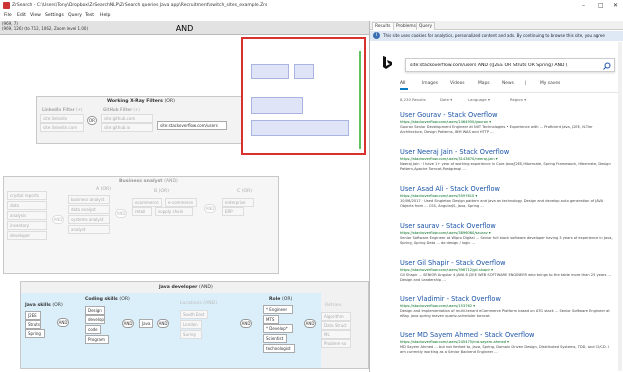  Describe the element at coordinates (93, 329) in the screenshot. I see `coding-skill-item: code` at that location.